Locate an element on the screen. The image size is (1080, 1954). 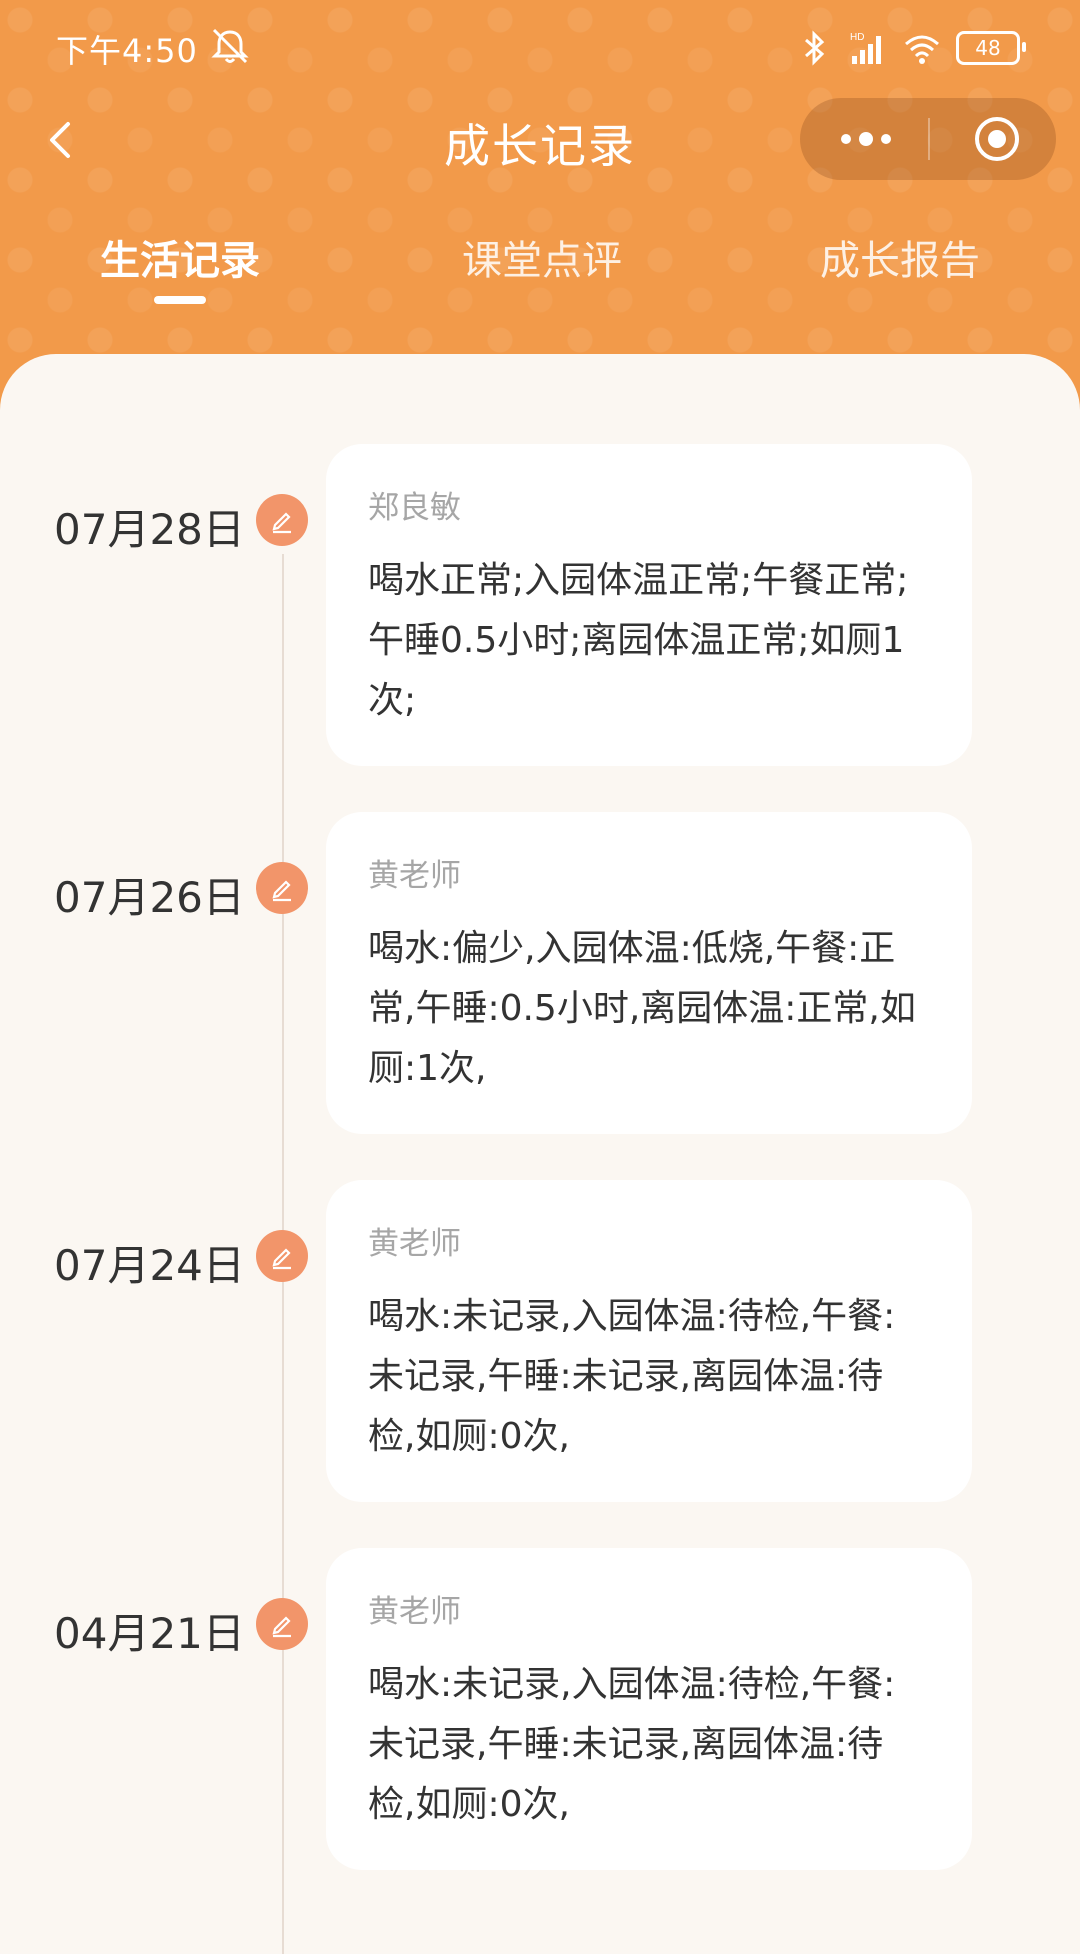
mini-program-capsule is located at coordinates (928, 139).